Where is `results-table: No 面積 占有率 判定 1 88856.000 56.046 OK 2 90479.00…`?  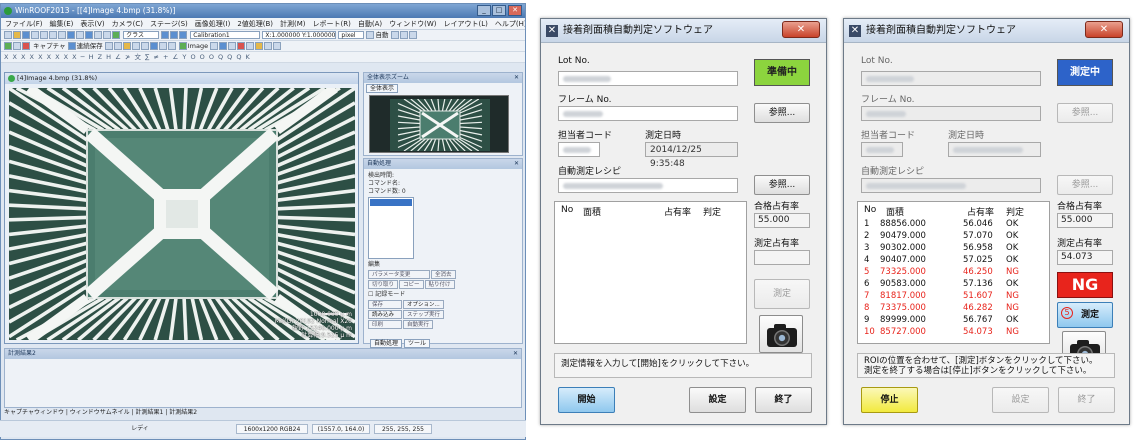
results-table: No 面積 占有率 判定 1 88856.000 56.046 OK 2 90479.00… is located at coordinates (953, 272).